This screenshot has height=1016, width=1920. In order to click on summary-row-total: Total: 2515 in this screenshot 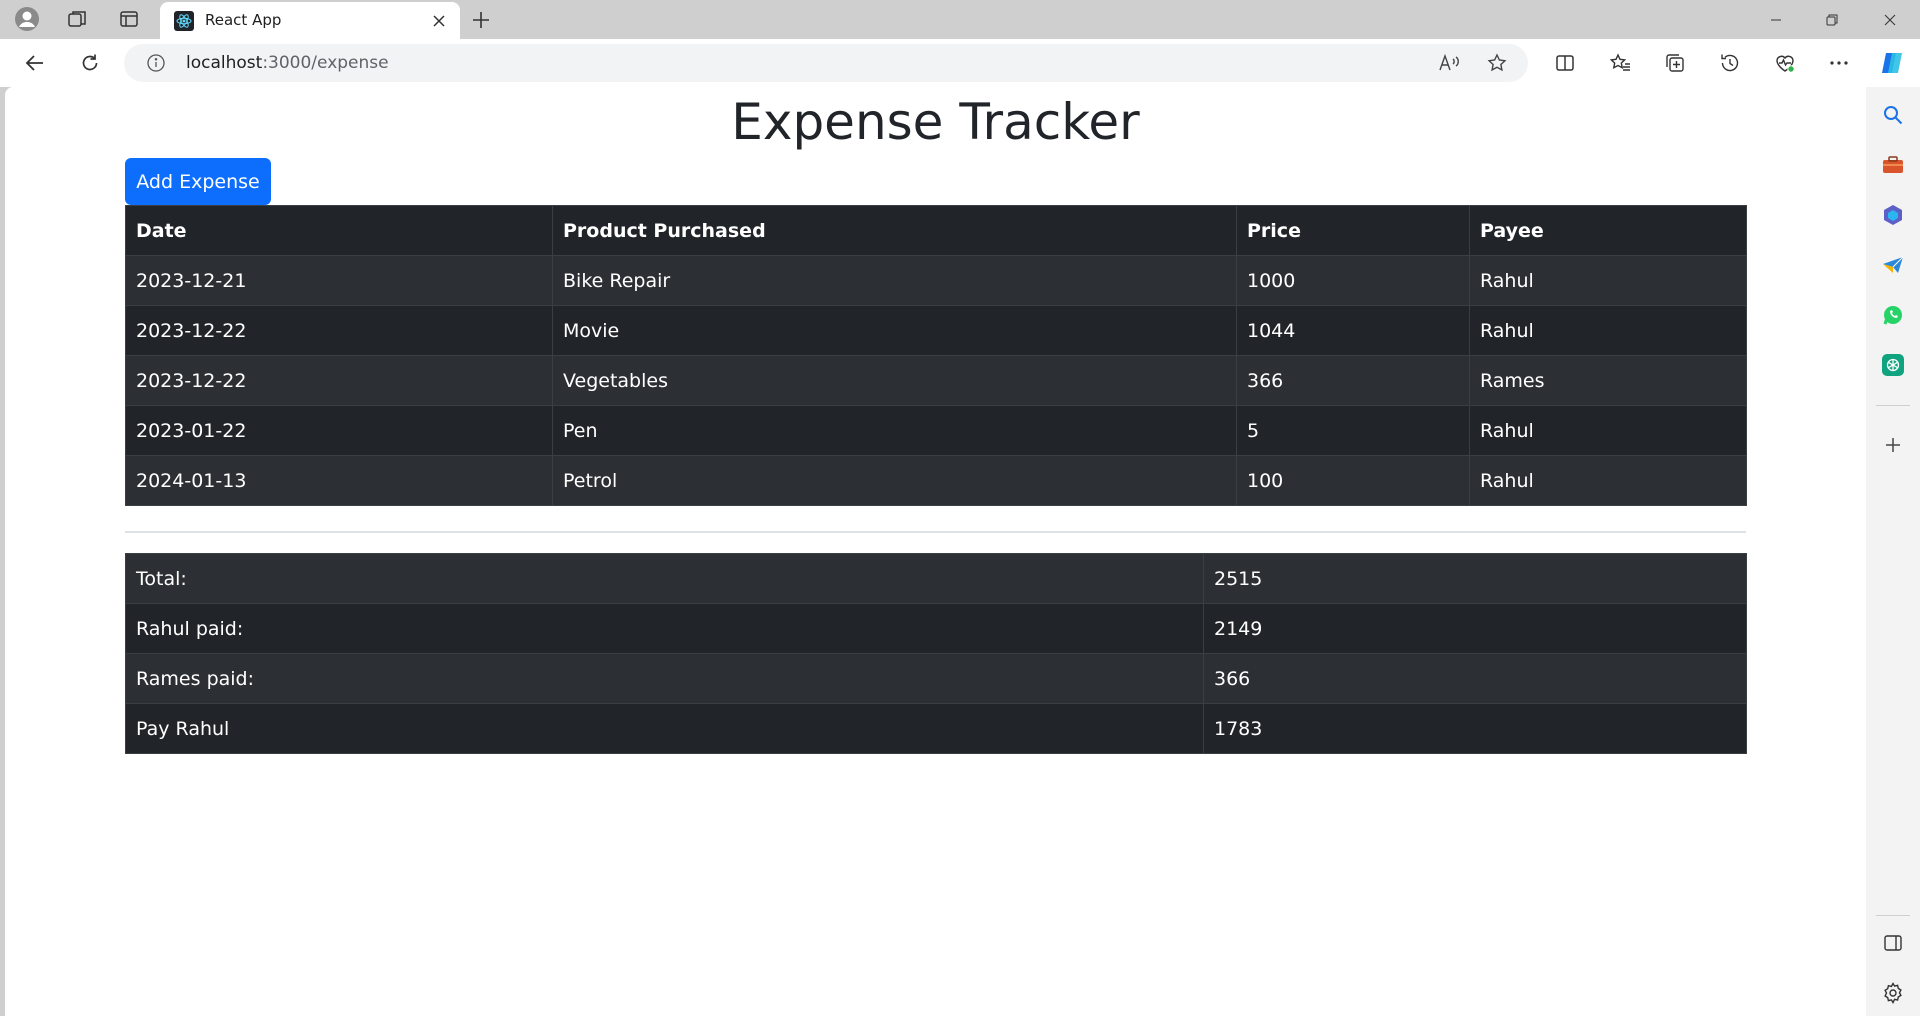, I will do `click(936, 578)`.